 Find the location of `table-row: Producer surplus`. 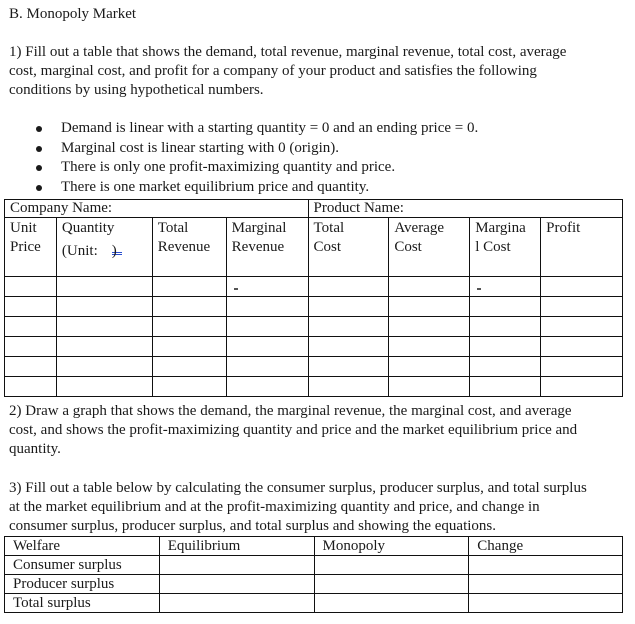

table-row: Producer surplus is located at coordinates (313, 584).